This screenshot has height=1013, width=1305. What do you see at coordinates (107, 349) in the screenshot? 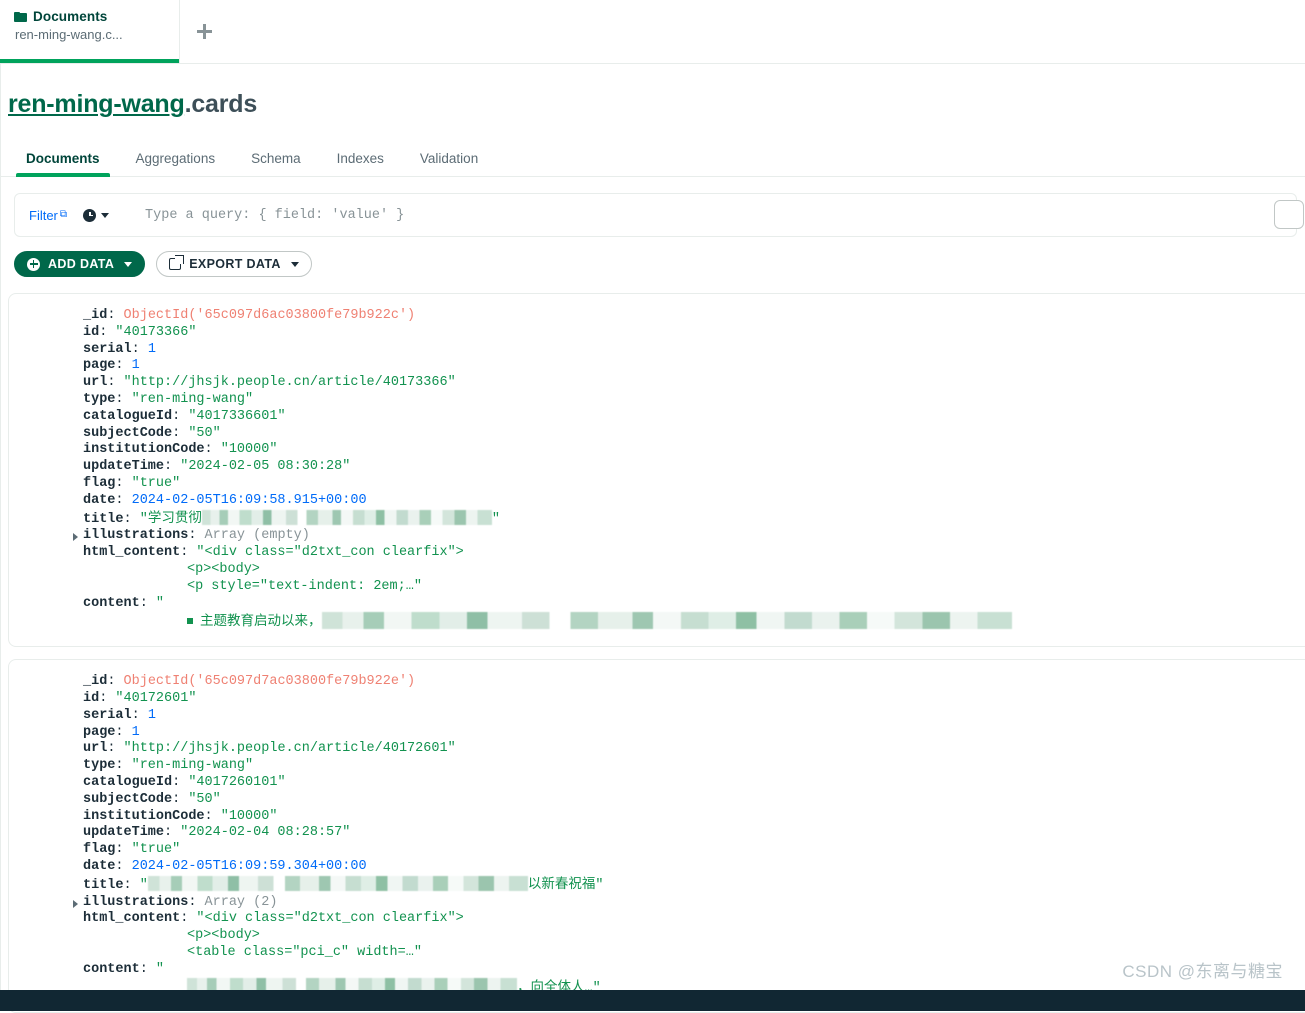
I see `field-key: serial` at bounding box center [107, 349].